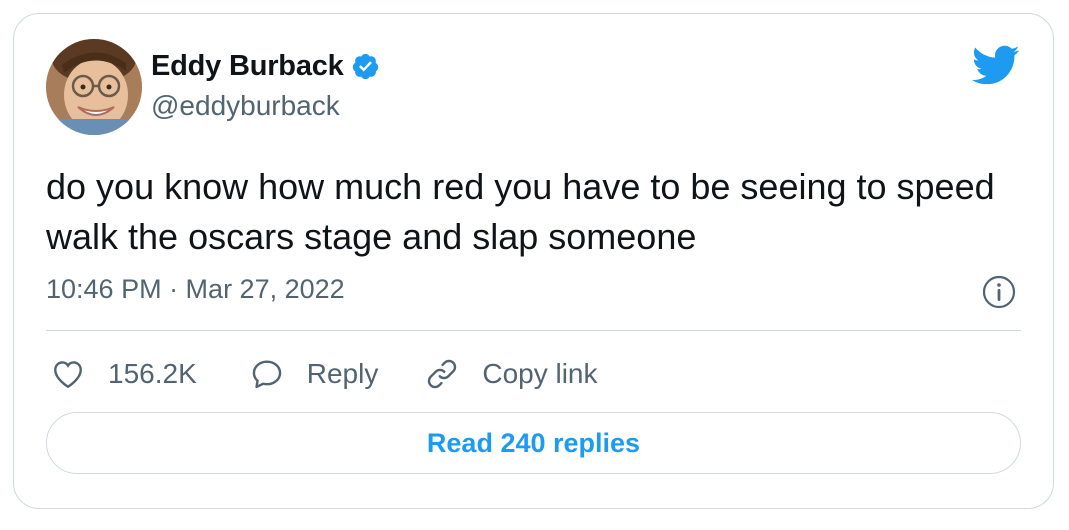 Image resolution: width=1069 pixels, height=530 pixels. I want to click on reply-button: Reply, so click(314, 374).